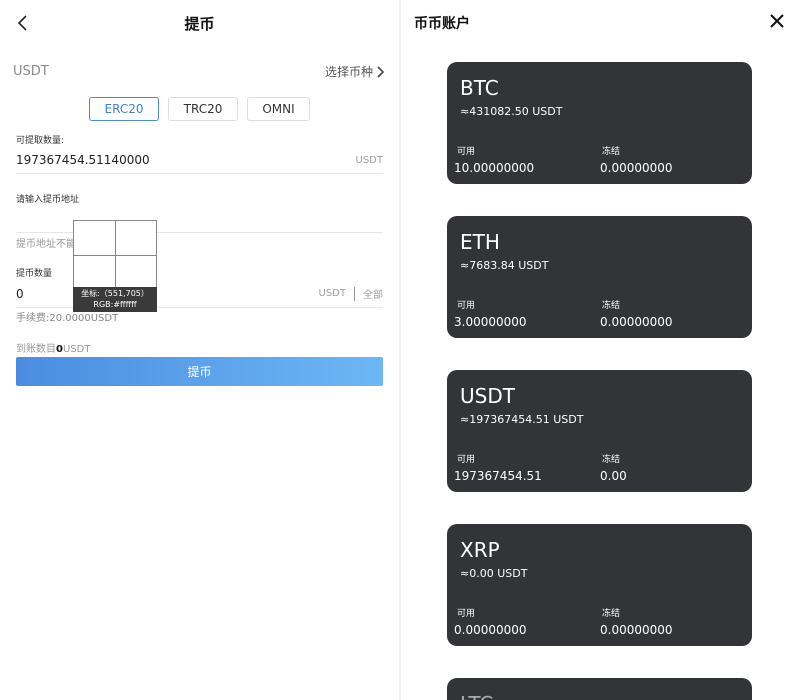 This screenshot has width=800, height=700. What do you see at coordinates (20, 294) in the screenshot?
I see `amount-value: 0` at bounding box center [20, 294].